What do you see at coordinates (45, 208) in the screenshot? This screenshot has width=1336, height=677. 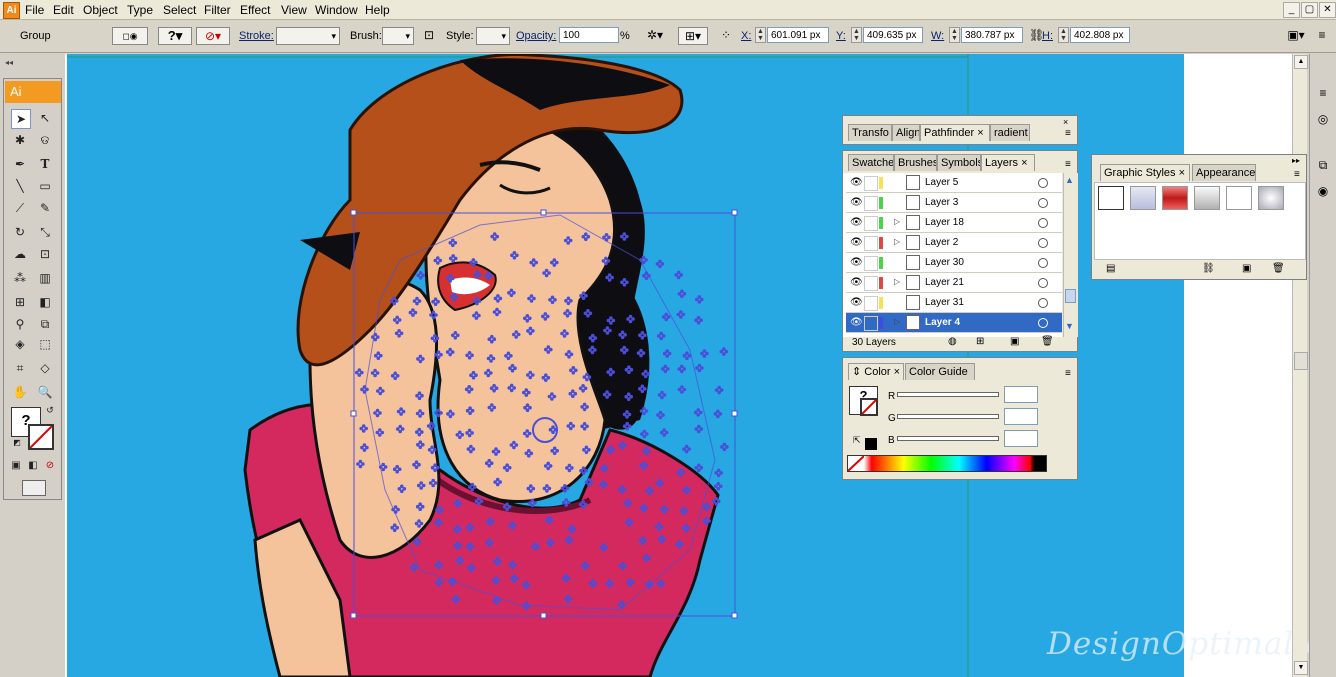 I see `pencil-tool-icon: ✎` at bounding box center [45, 208].